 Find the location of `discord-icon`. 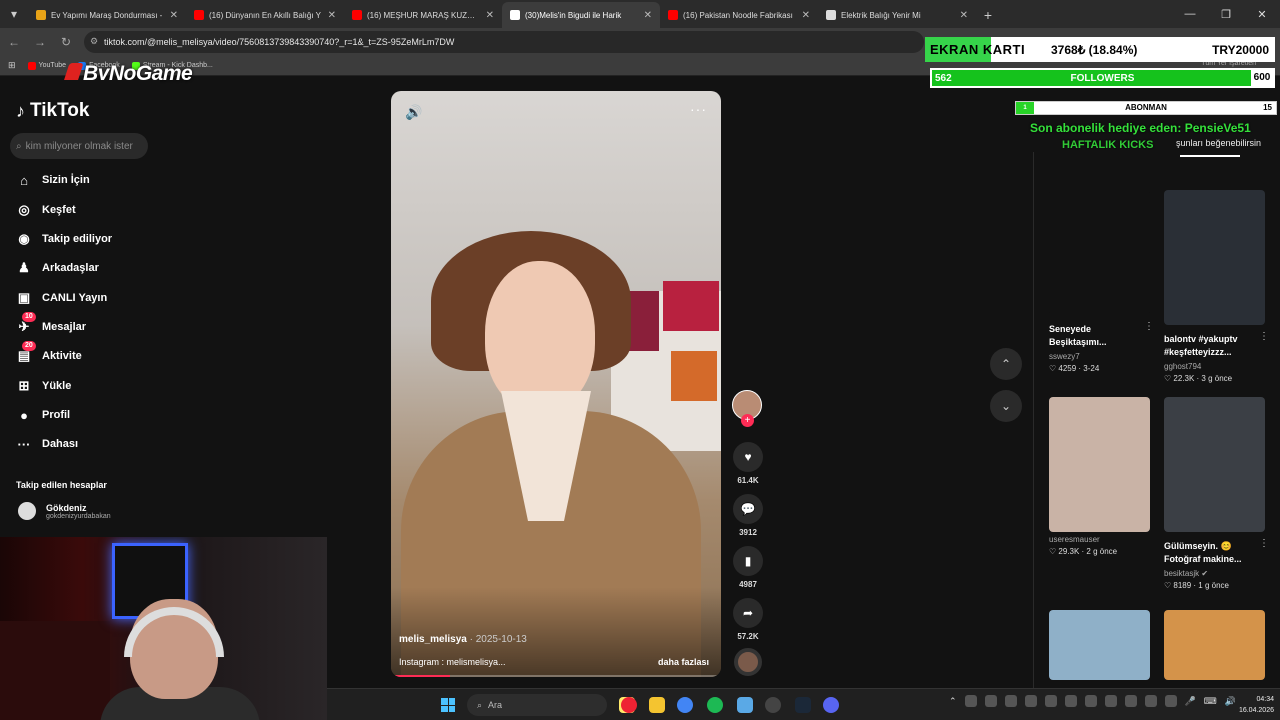

discord-icon is located at coordinates (831, 705).